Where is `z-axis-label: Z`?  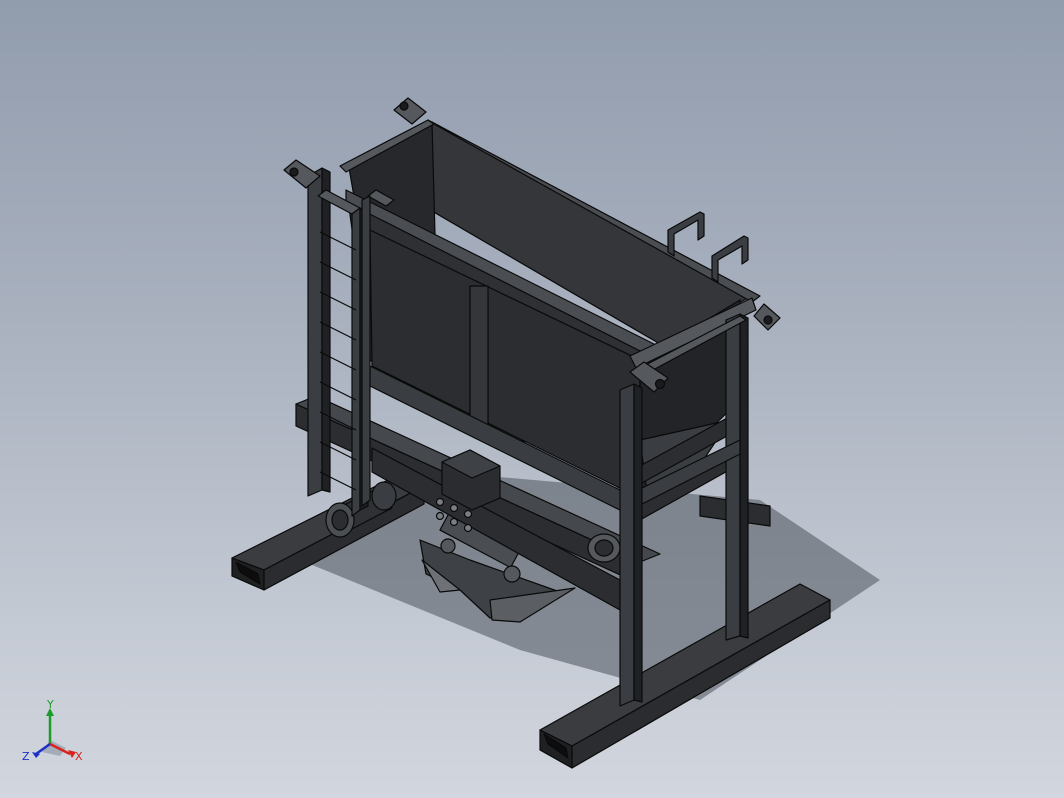
z-axis-label: Z is located at coordinates (26, 756).